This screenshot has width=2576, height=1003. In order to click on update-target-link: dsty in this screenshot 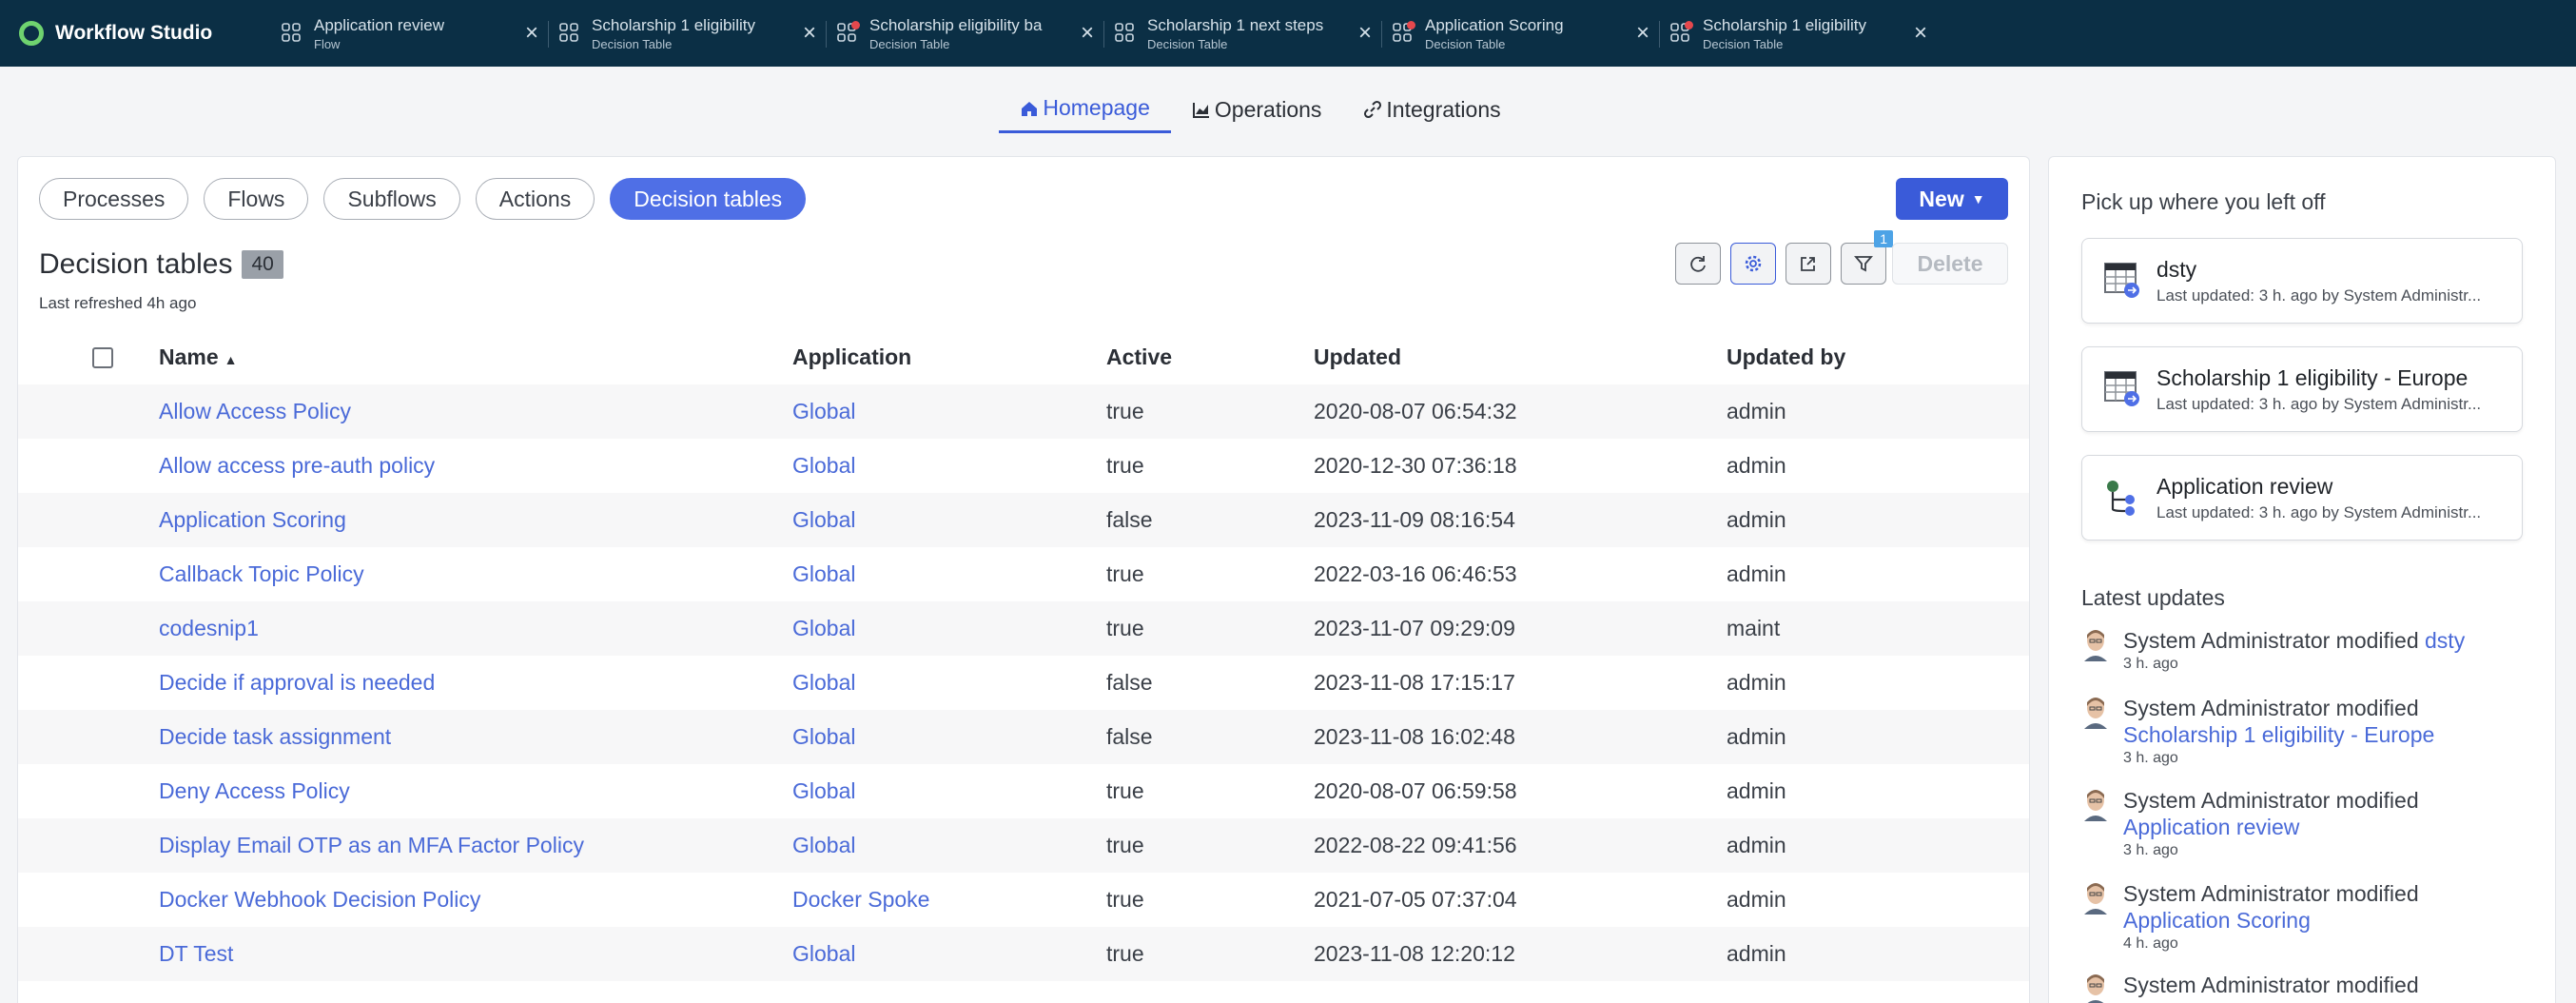, I will do `click(2445, 641)`.